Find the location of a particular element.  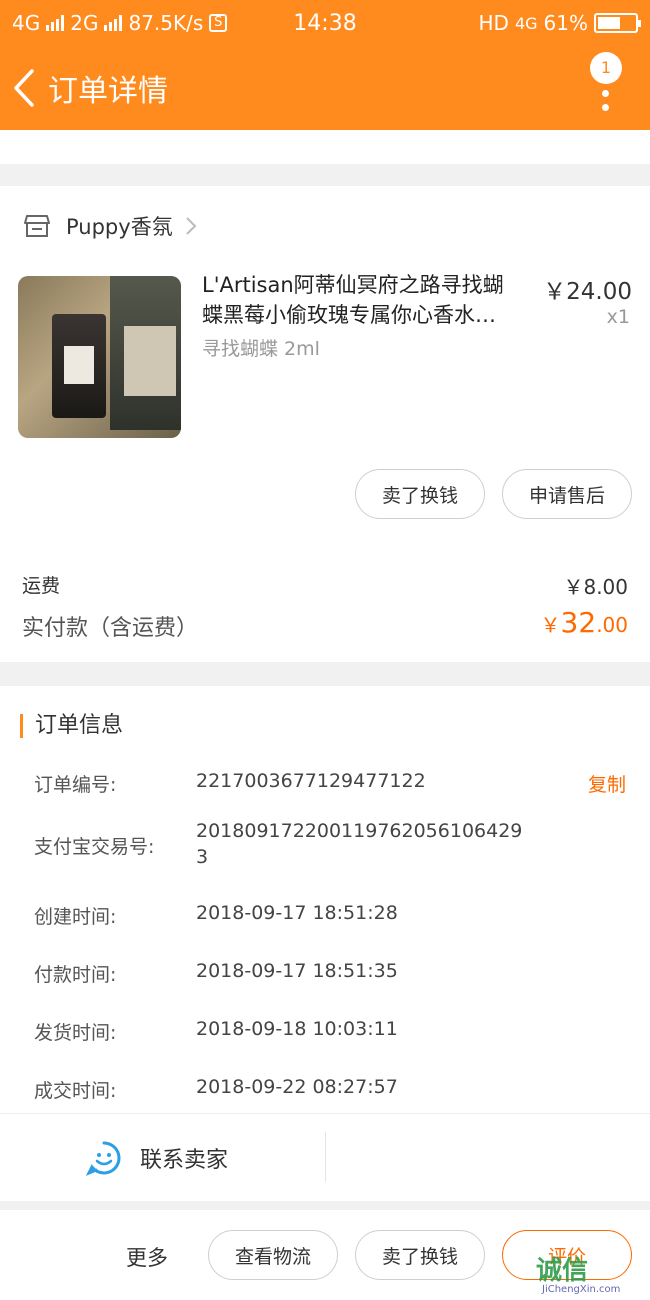

created-label: 创建时间: is located at coordinates (75, 917).